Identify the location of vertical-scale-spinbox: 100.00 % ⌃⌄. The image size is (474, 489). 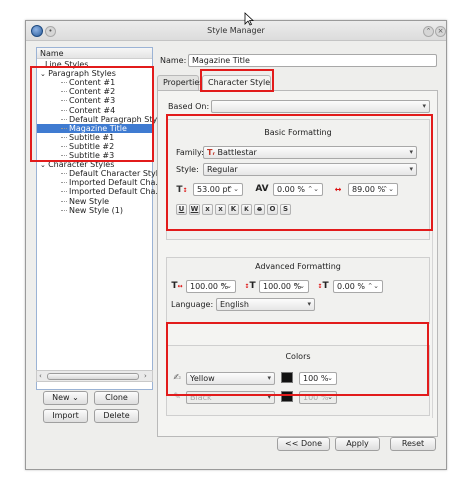
(284, 286).